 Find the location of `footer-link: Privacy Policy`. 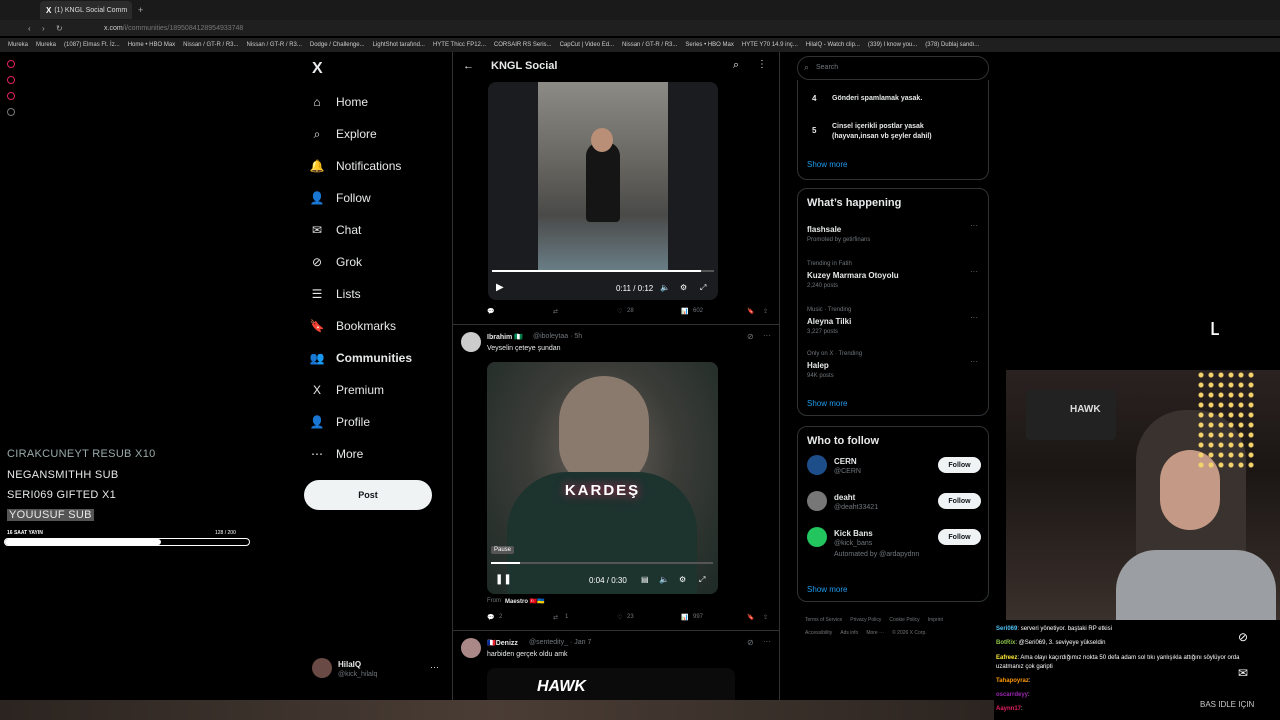

footer-link: Privacy Policy is located at coordinates (865, 620).